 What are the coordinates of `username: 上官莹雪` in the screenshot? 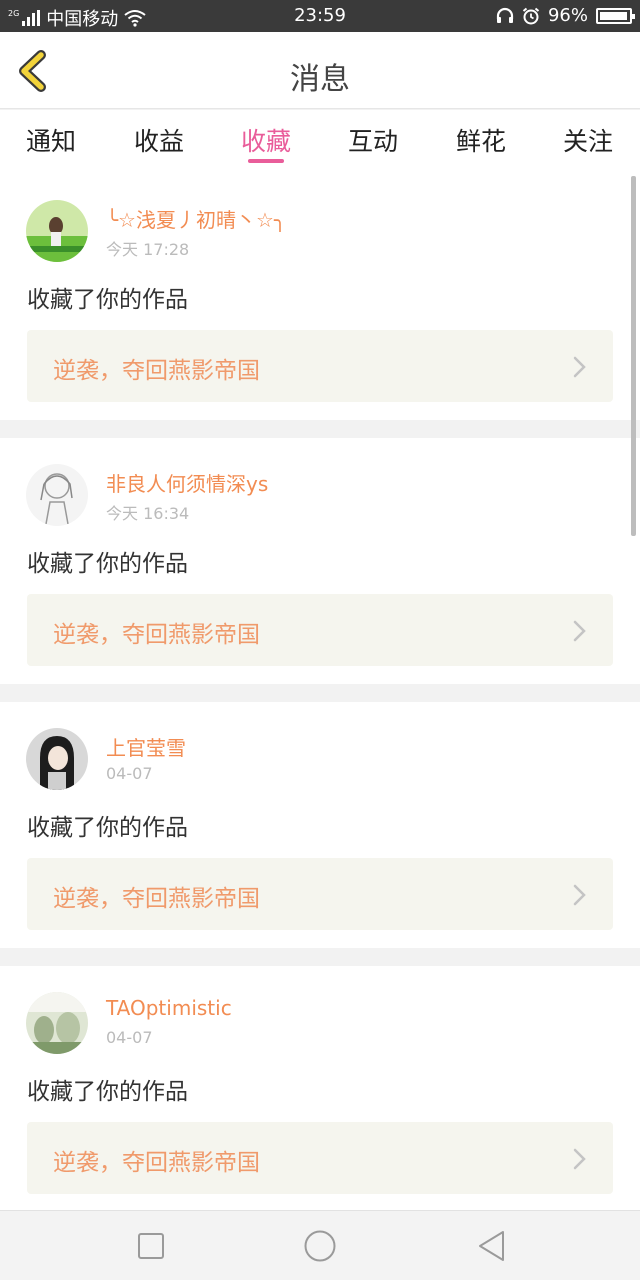 It's located at (146, 746).